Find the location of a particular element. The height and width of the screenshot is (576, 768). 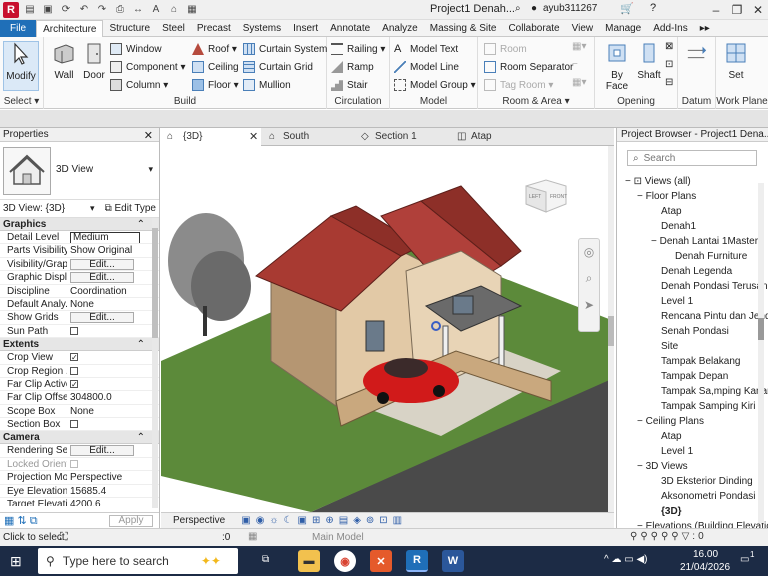

browser-tree-item: Denah Legenda is located at coordinates (696, 271).